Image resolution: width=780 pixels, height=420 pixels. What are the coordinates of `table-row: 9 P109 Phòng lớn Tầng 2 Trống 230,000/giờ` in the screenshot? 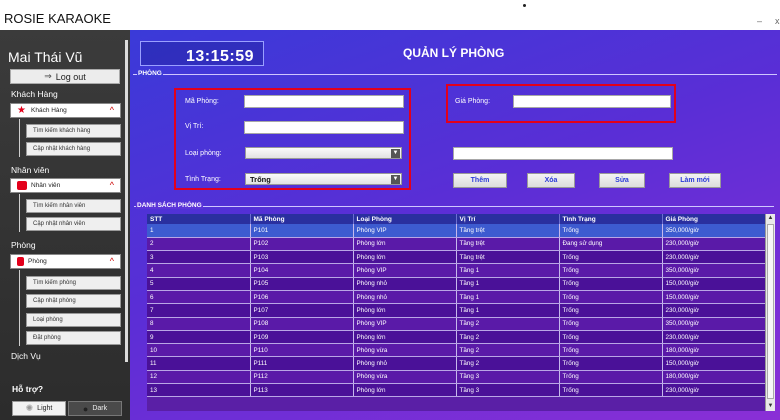 It's located at (456, 337).